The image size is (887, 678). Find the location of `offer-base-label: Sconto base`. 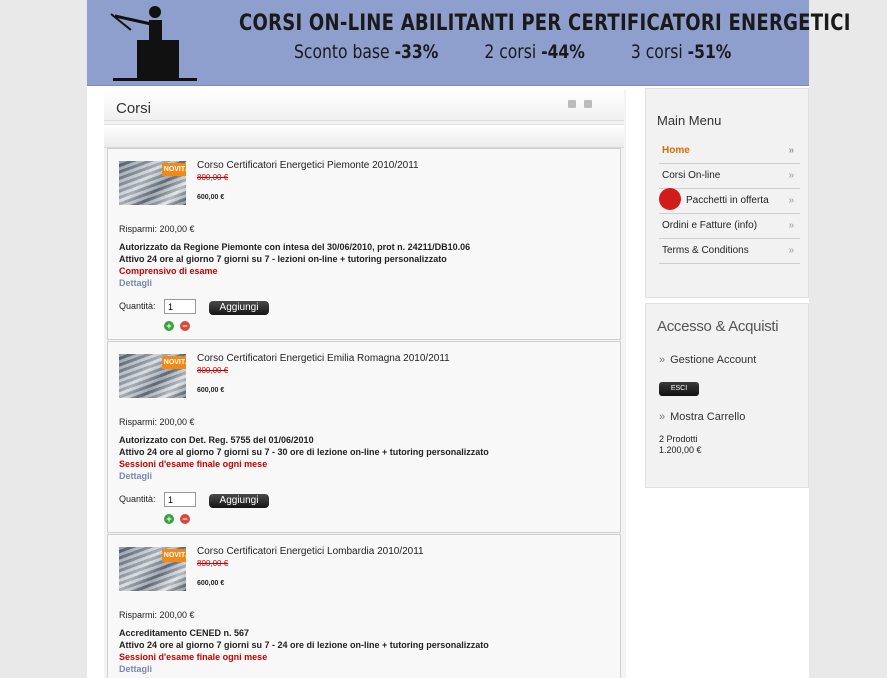

offer-base-label: Sconto base is located at coordinates (342, 52).